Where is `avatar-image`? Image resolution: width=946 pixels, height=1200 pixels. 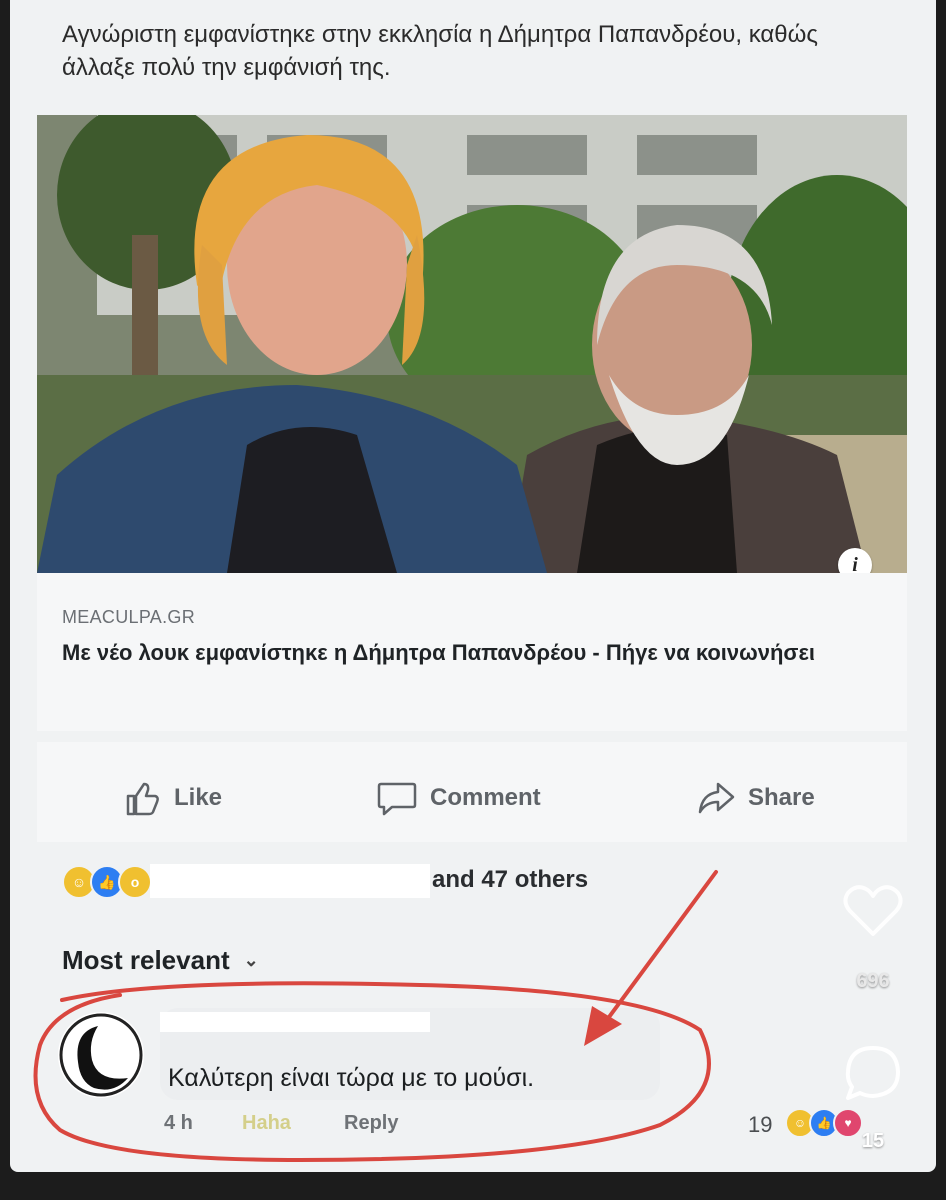 avatar-image is located at coordinates (101, 1055).